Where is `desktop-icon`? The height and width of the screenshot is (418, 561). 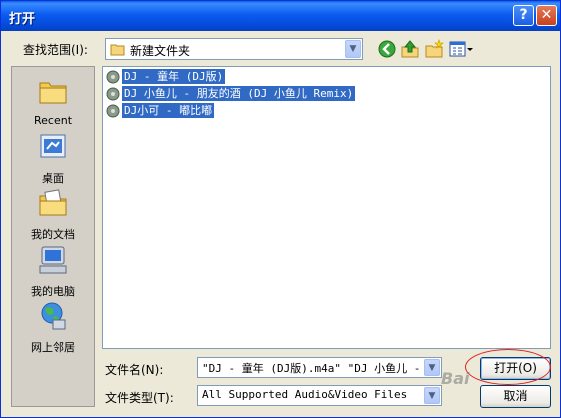 desktop-icon is located at coordinates (53, 146).